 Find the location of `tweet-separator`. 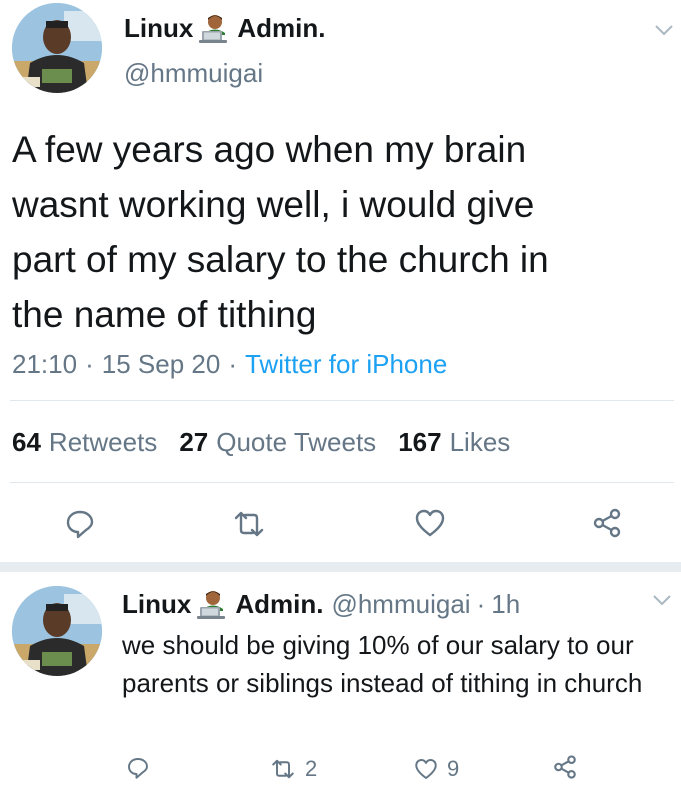

tweet-separator is located at coordinates (340, 567).